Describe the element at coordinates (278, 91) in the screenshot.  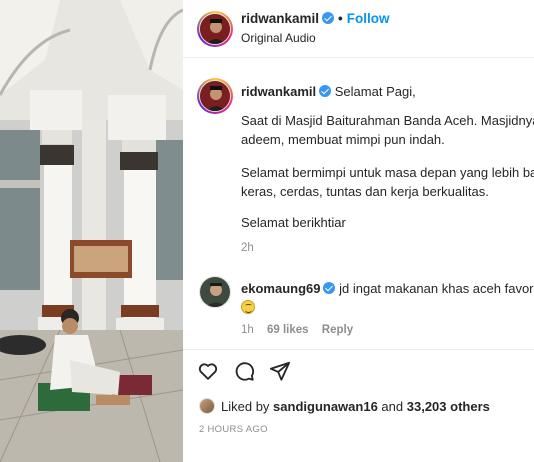
I see `caption-author: ridwankamil` at that location.